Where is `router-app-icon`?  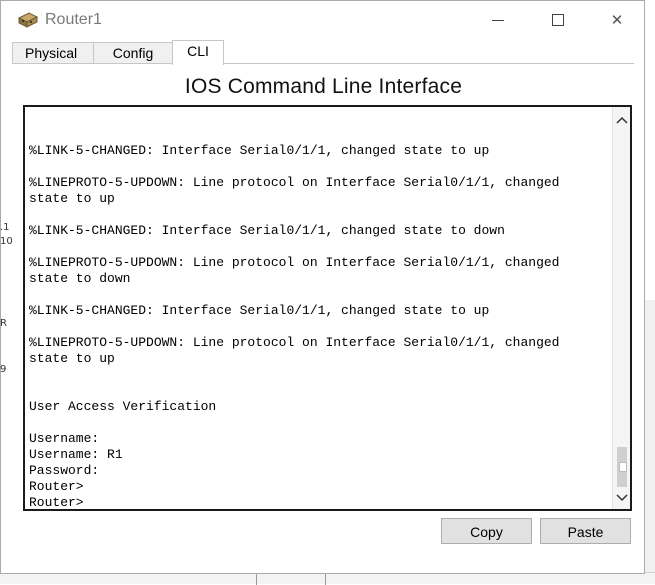
router-app-icon is located at coordinates (28, 20).